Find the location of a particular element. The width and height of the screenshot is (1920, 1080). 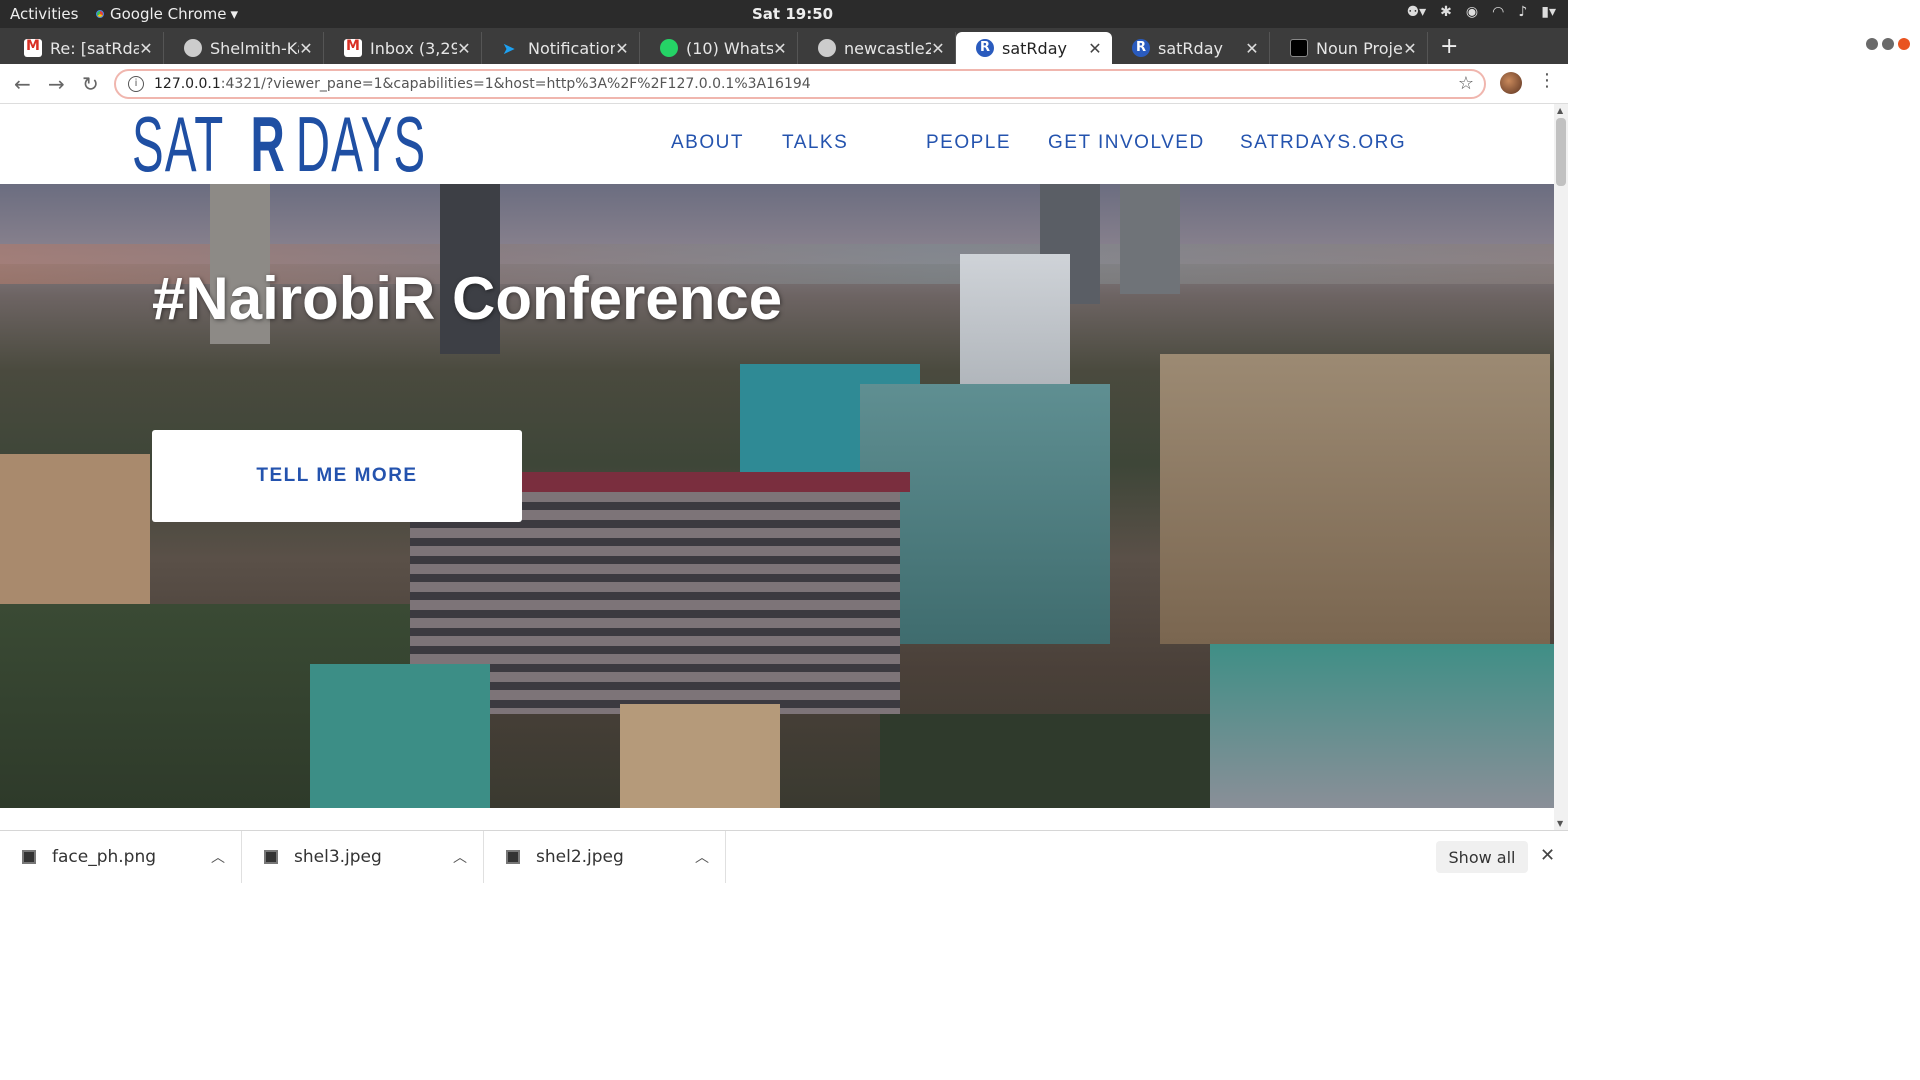

whatsapp-icon is located at coordinates (669, 48).